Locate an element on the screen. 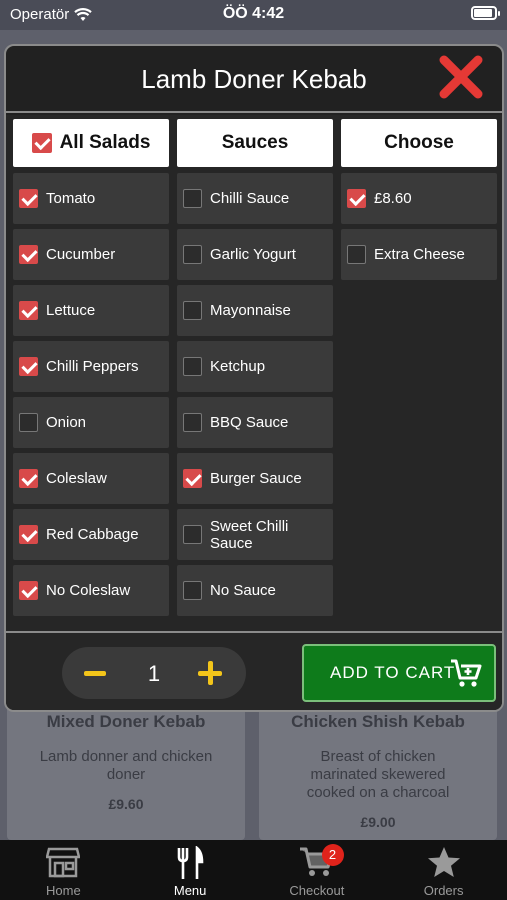 The width and height of the screenshot is (507, 900). salads-option: Onion is located at coordinates (91, 422).